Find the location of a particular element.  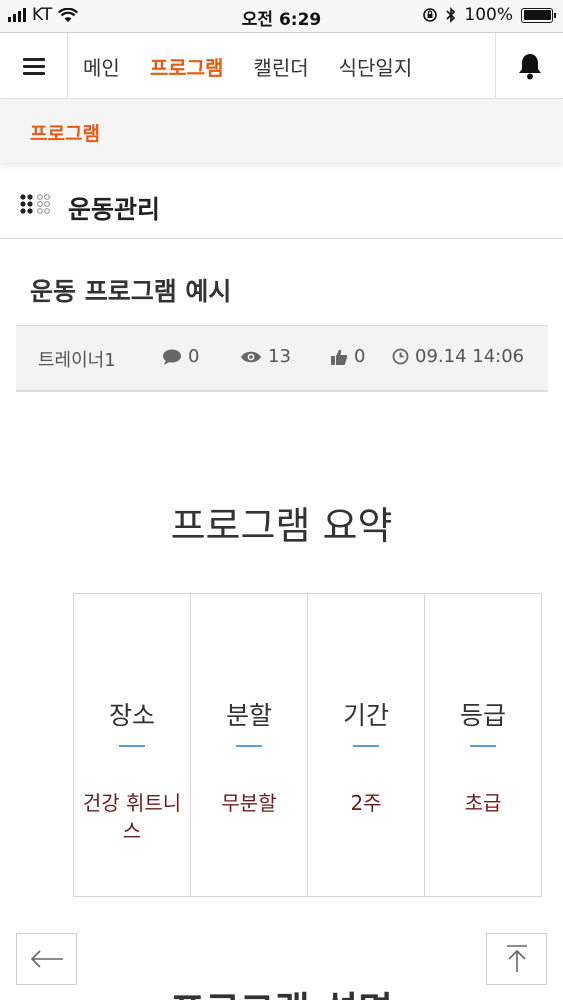

comment-icon is located at coordinates (172, 357).